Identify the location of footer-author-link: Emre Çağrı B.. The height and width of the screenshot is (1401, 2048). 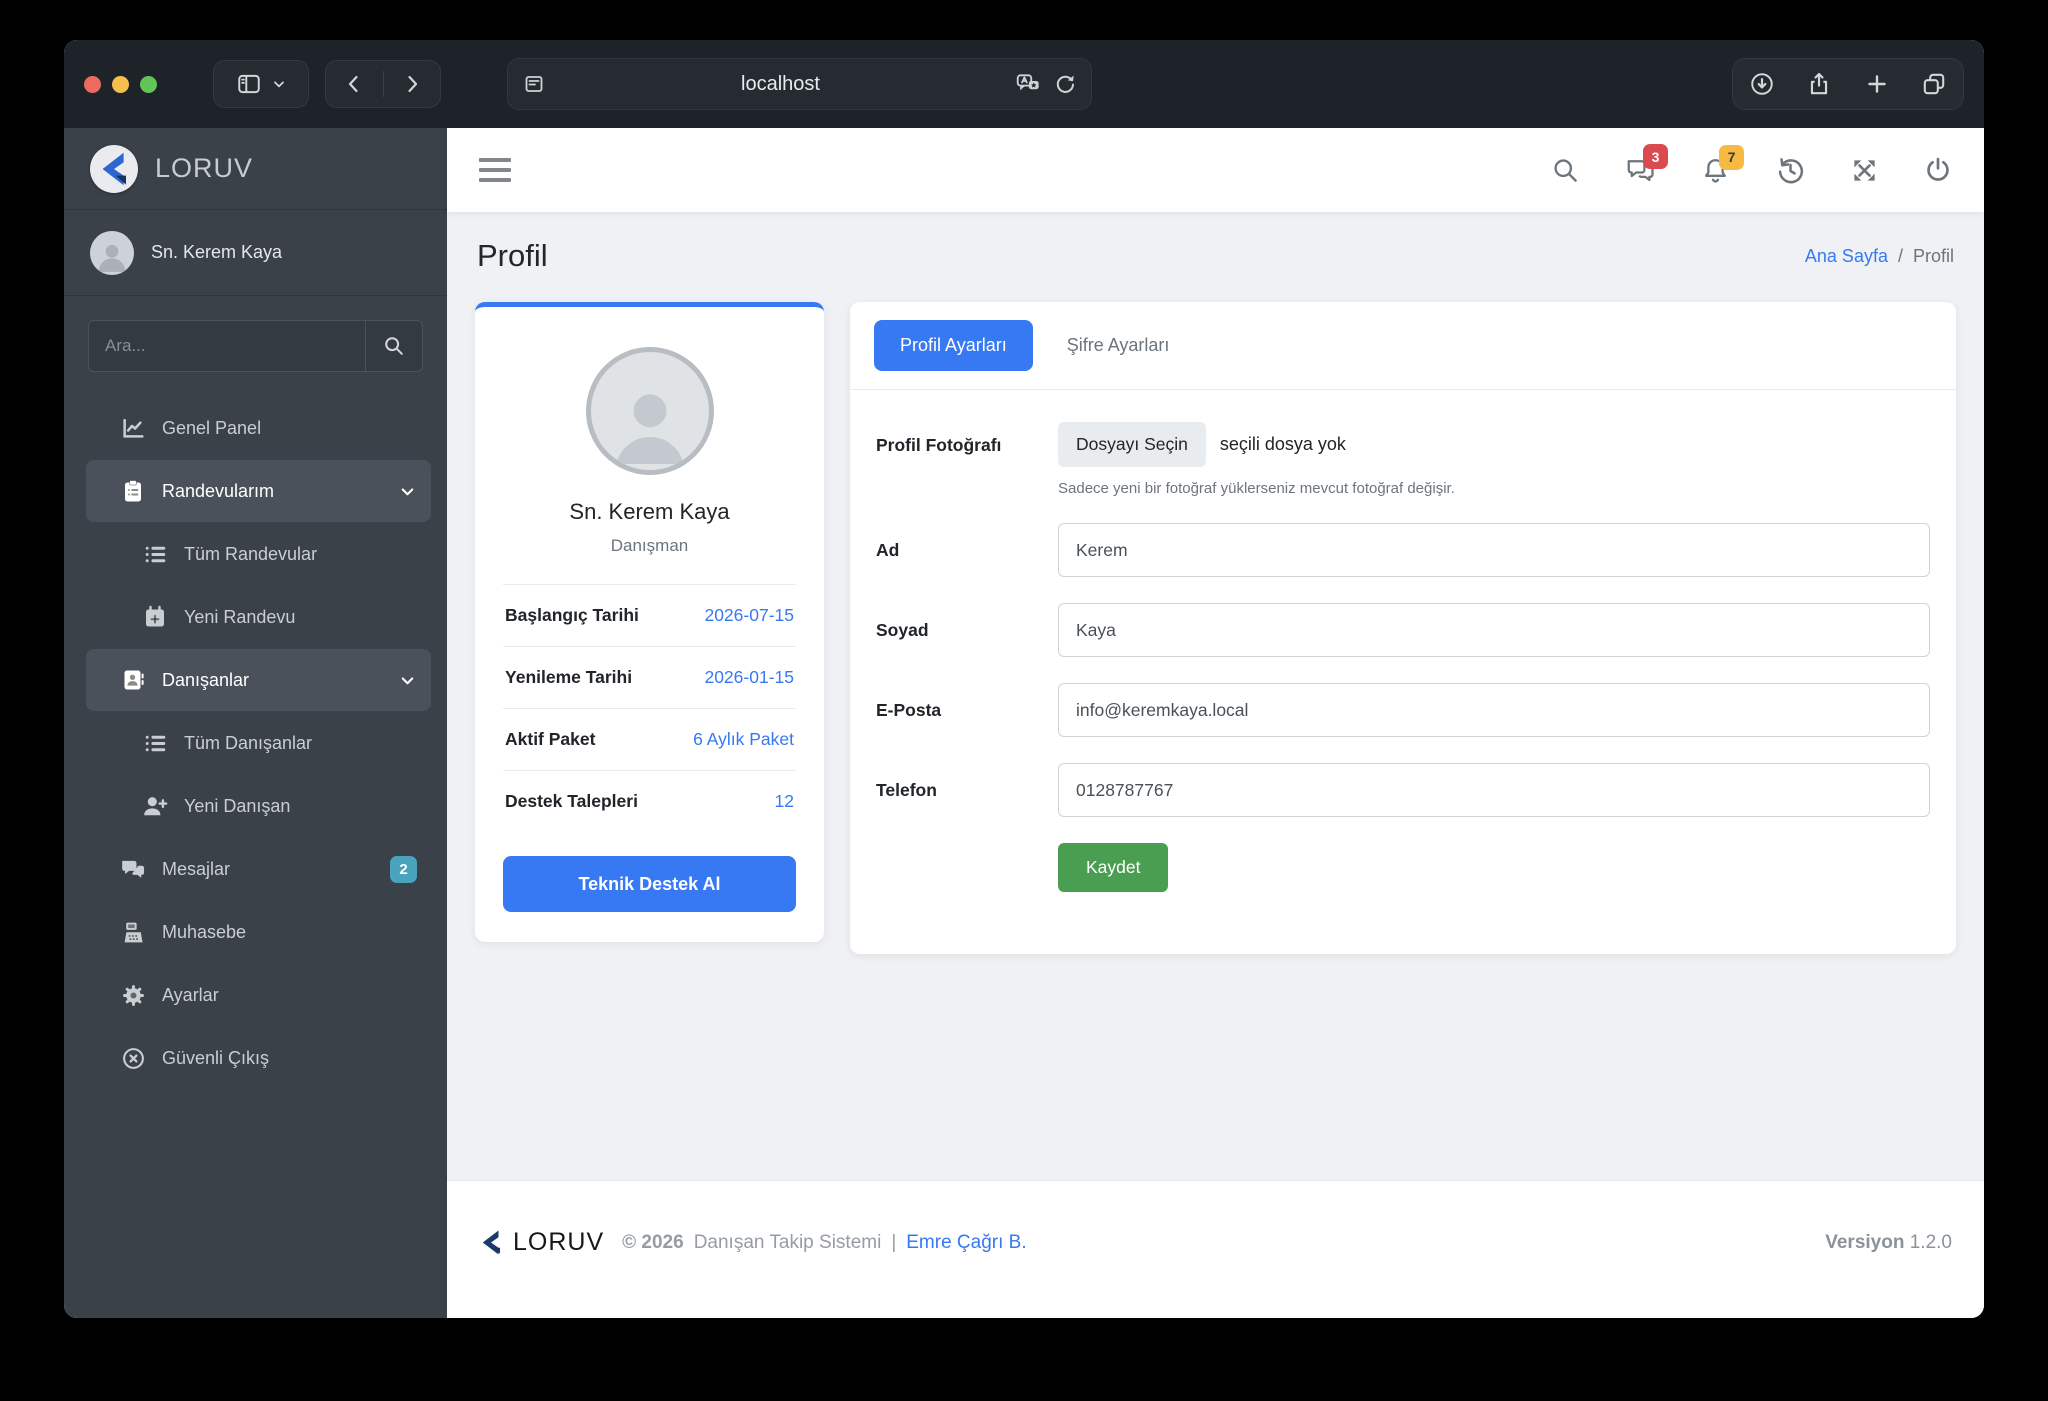
(966, 1243).